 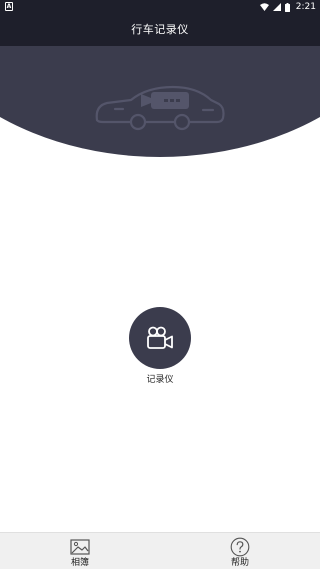 What do you see at coordinates (240, 547) in the screenshot?
I see `help-icon` at bounding box center [240, 547].